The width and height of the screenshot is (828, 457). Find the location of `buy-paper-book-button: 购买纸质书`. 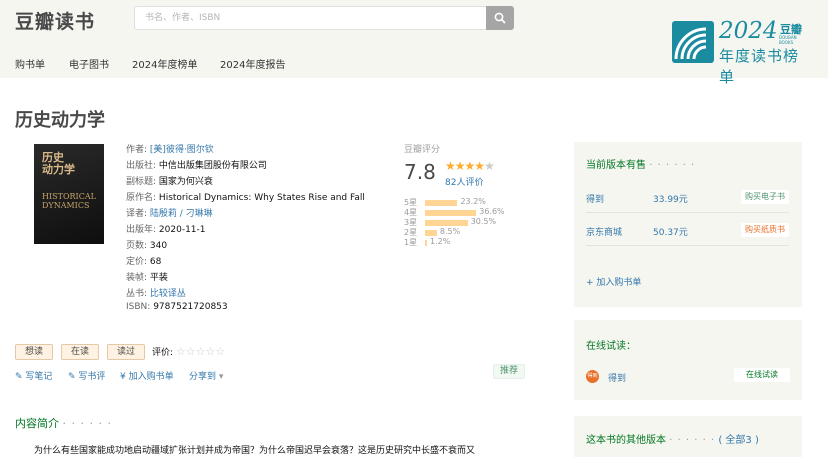

buy-paper-book-button: 购买纸质书 is located at coordinates (765, 230).